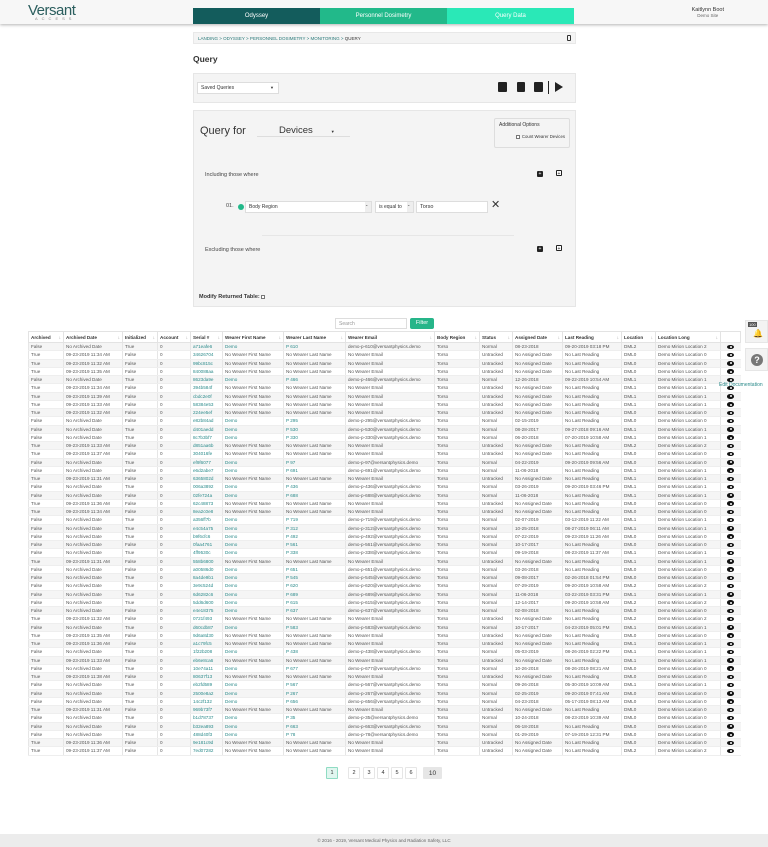 Image resolution: width=768 pixels, height=847 pixels. What do you see at coordinates (206, 561) in the screenshot?
I see `cell-serial: 558b6800` at bounding box center [206, 561].